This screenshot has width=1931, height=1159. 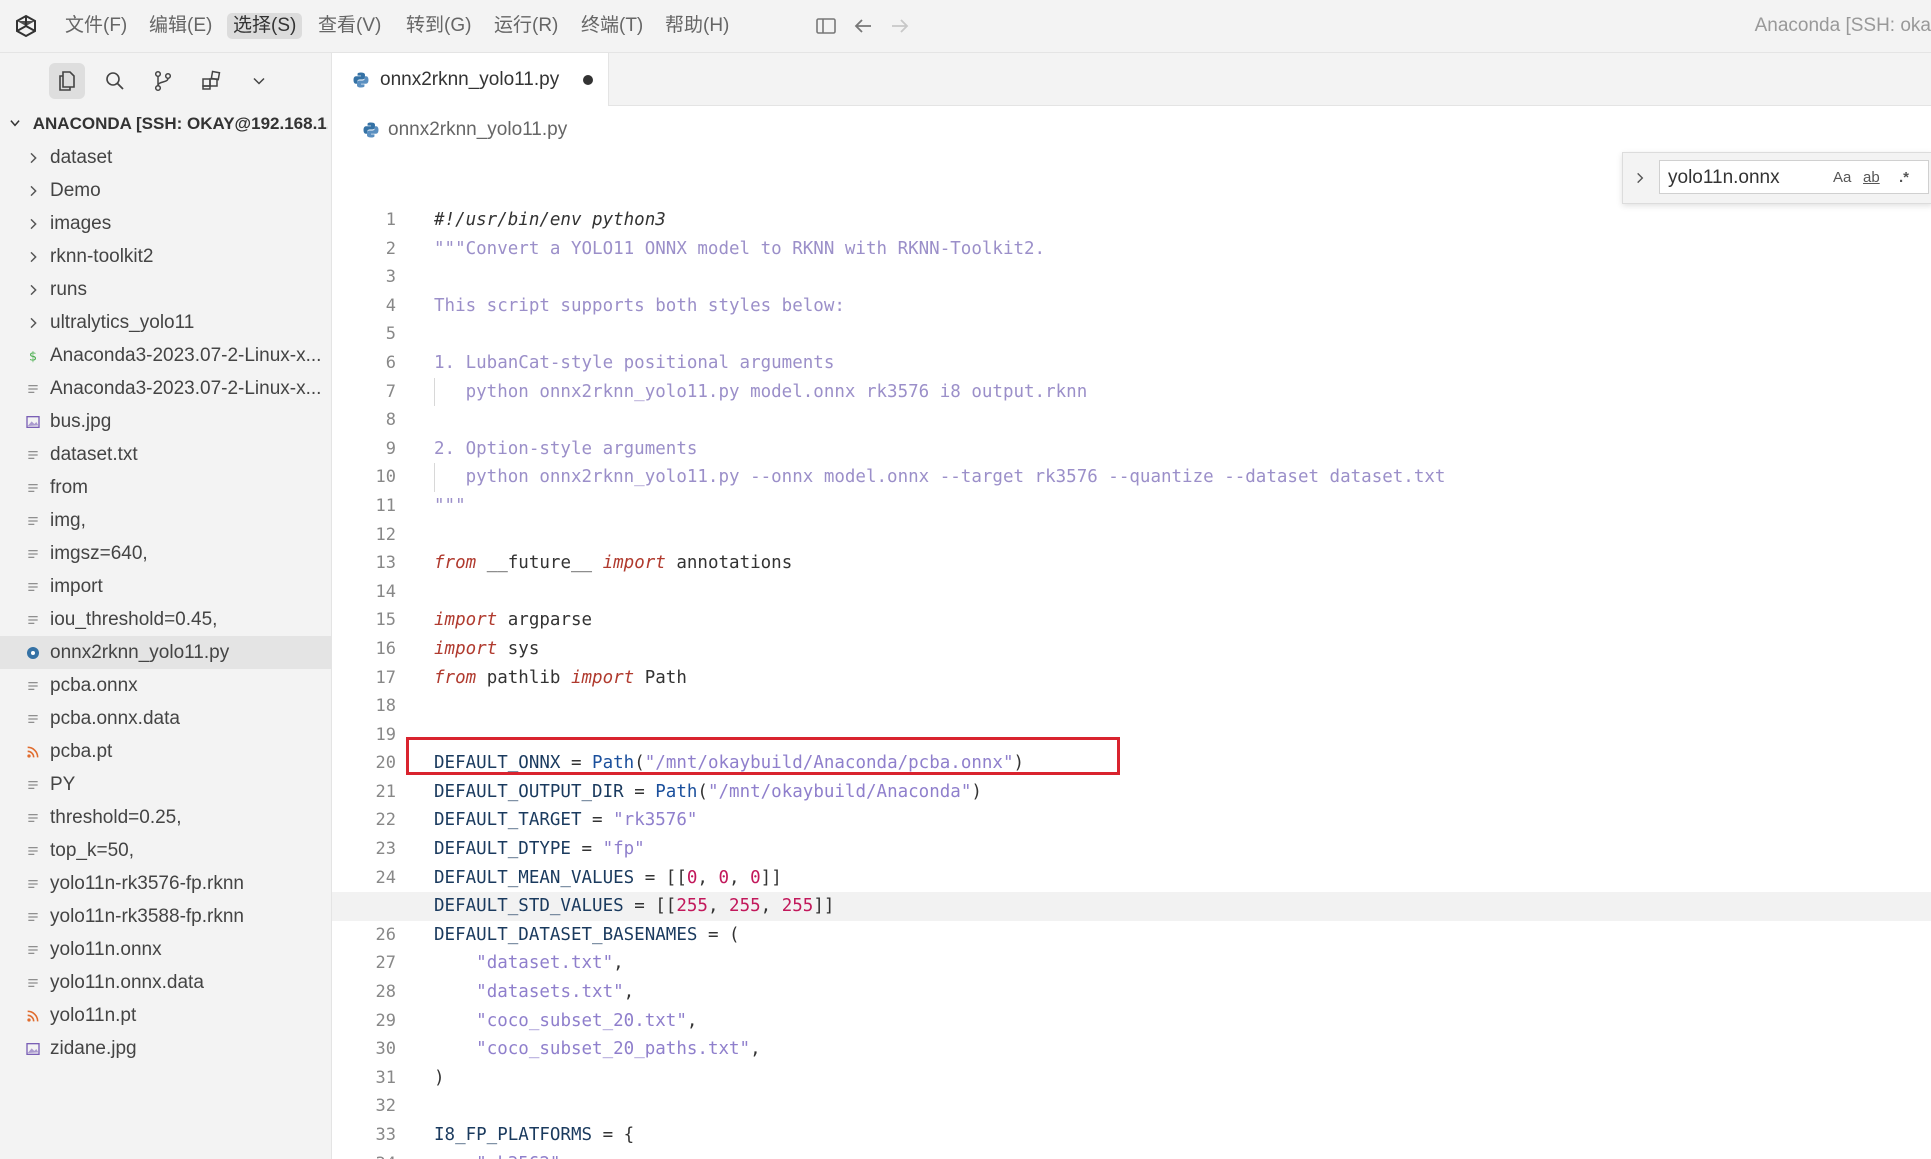 What do you see at coordinates (863, 26) in the screenshot?
I see `back-arrow-icon` at bounding box center [863, 26].